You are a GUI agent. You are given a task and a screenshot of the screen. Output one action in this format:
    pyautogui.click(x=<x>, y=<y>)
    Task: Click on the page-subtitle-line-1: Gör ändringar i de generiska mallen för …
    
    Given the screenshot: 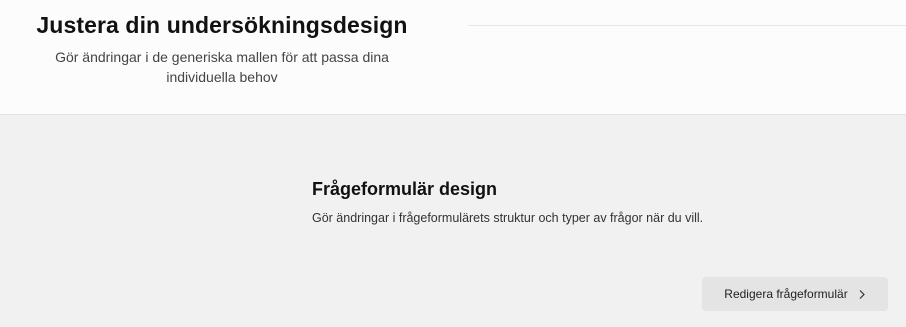 What is the action you would take?
    pyautogui.click(x=222, y=57)
    